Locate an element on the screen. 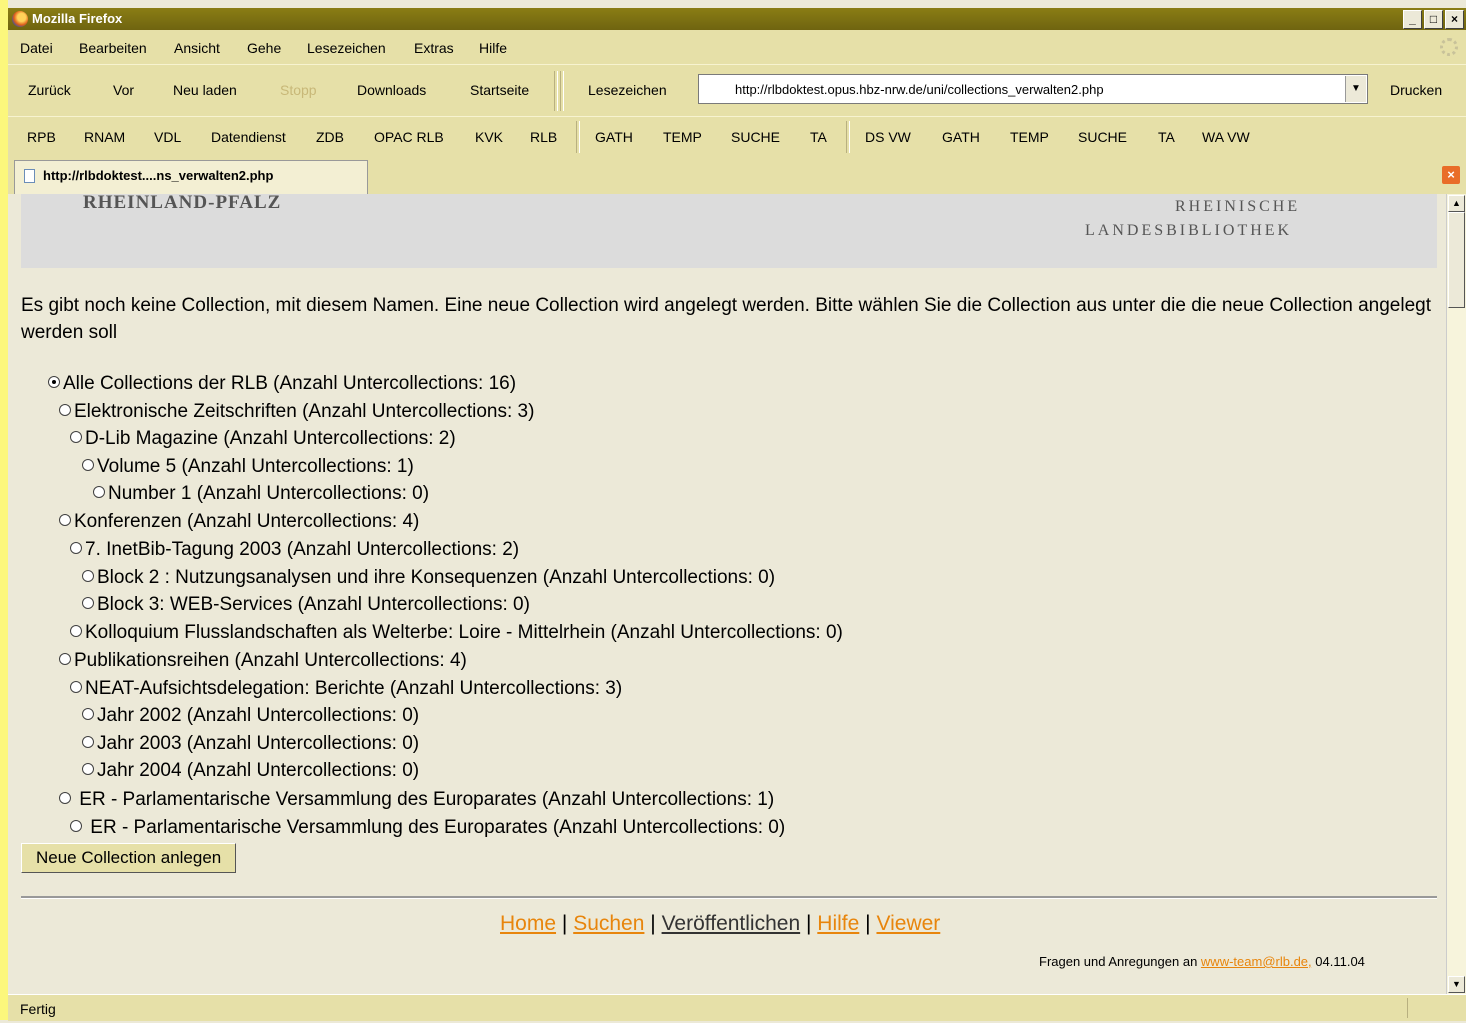 The height and width of the screenshot is (1023, 1466). bookmark-suche-2: SUCHE is located at coordinates (1102, 137).